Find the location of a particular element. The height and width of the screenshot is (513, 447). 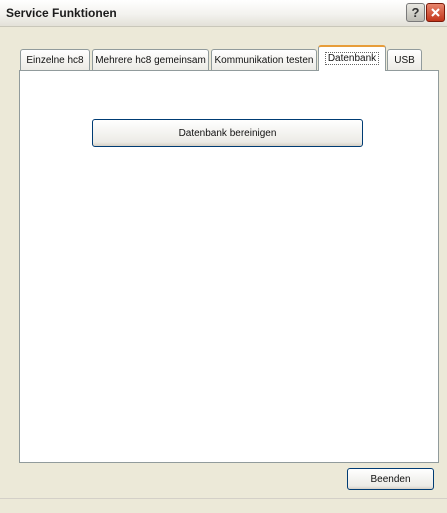

close-button is located at coordinates (435, 12).